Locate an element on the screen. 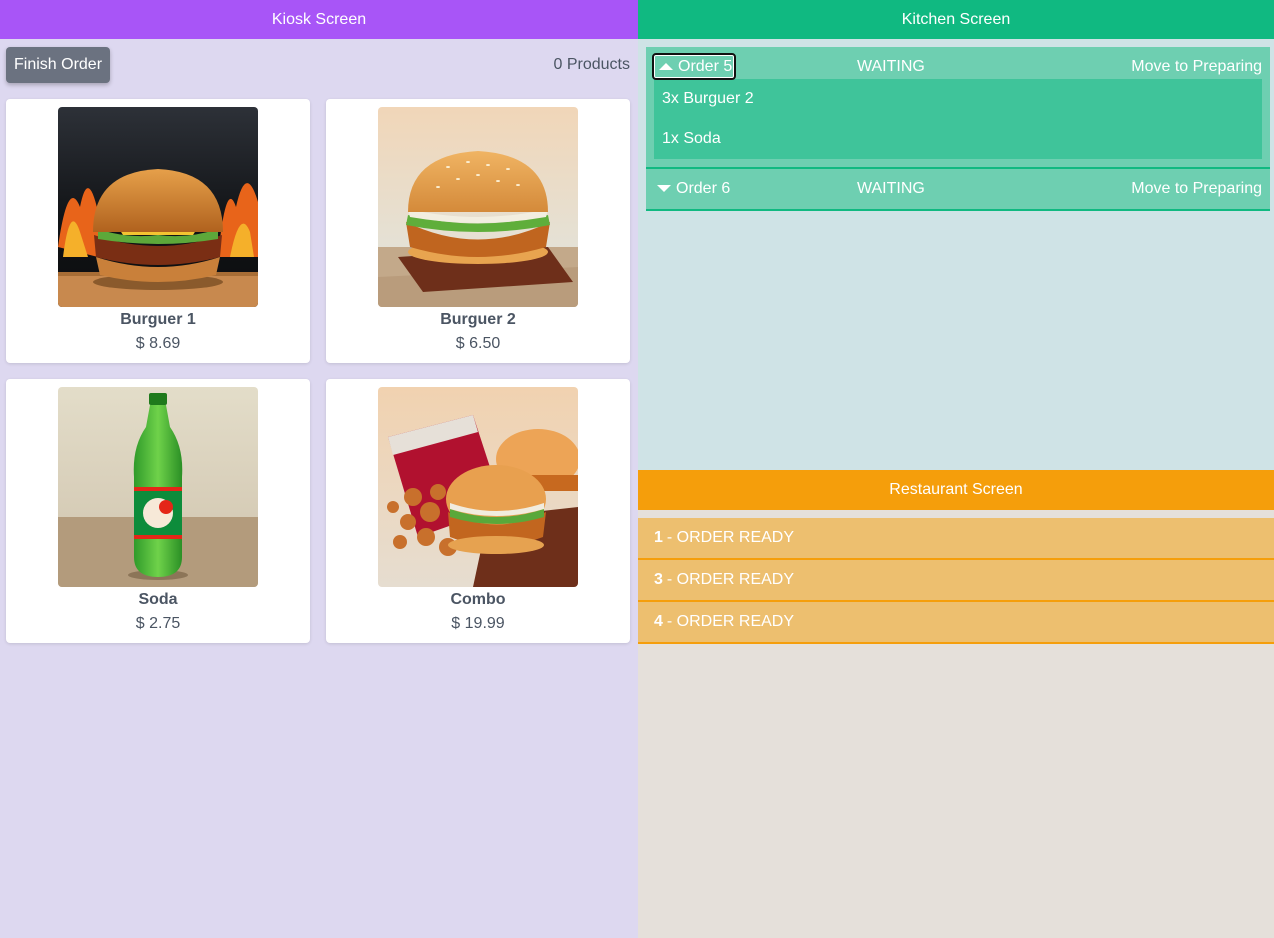 The image size is (1274, 938). restaurant-header: Restaurant Screen is located at coordinates (956, 490).